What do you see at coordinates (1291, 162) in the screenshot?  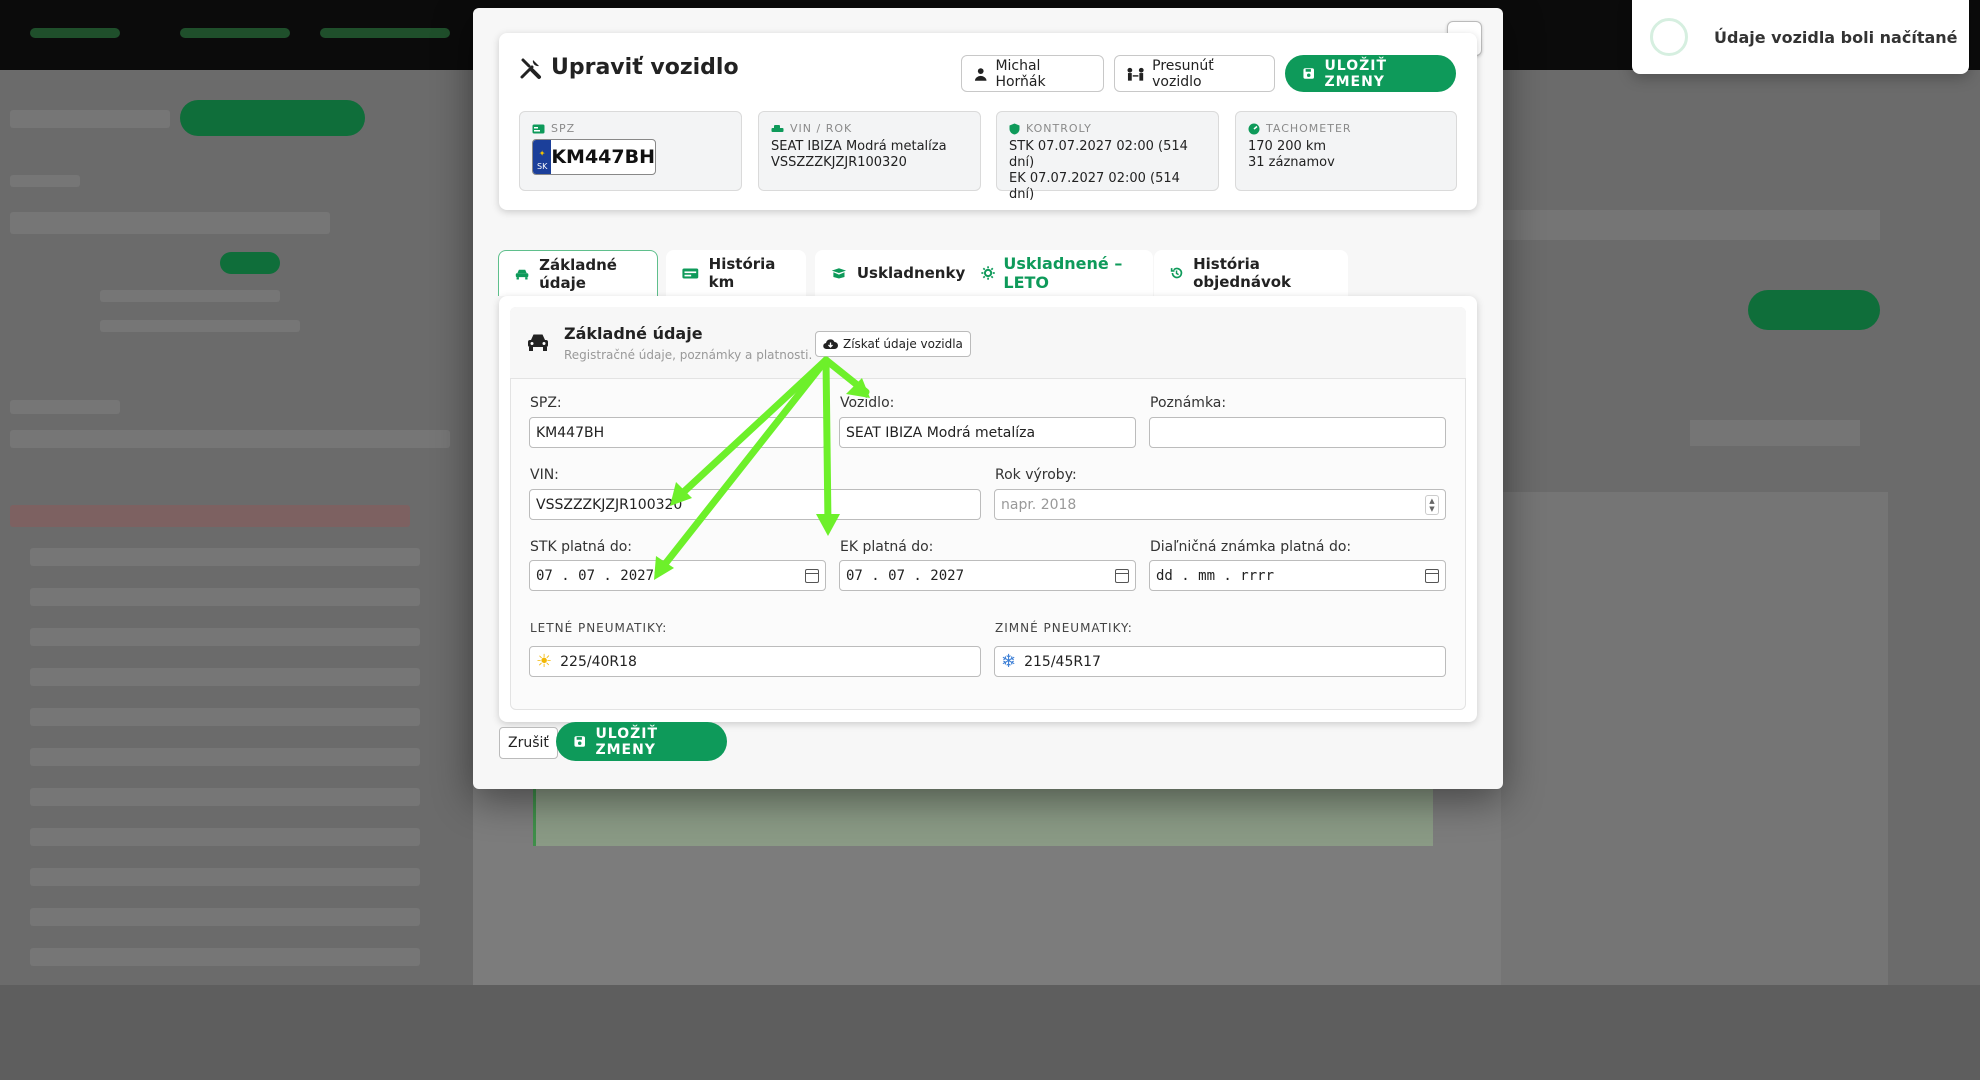 I see `odometer-records-line: 31 záznamov` at bounding box center [1291, 162].